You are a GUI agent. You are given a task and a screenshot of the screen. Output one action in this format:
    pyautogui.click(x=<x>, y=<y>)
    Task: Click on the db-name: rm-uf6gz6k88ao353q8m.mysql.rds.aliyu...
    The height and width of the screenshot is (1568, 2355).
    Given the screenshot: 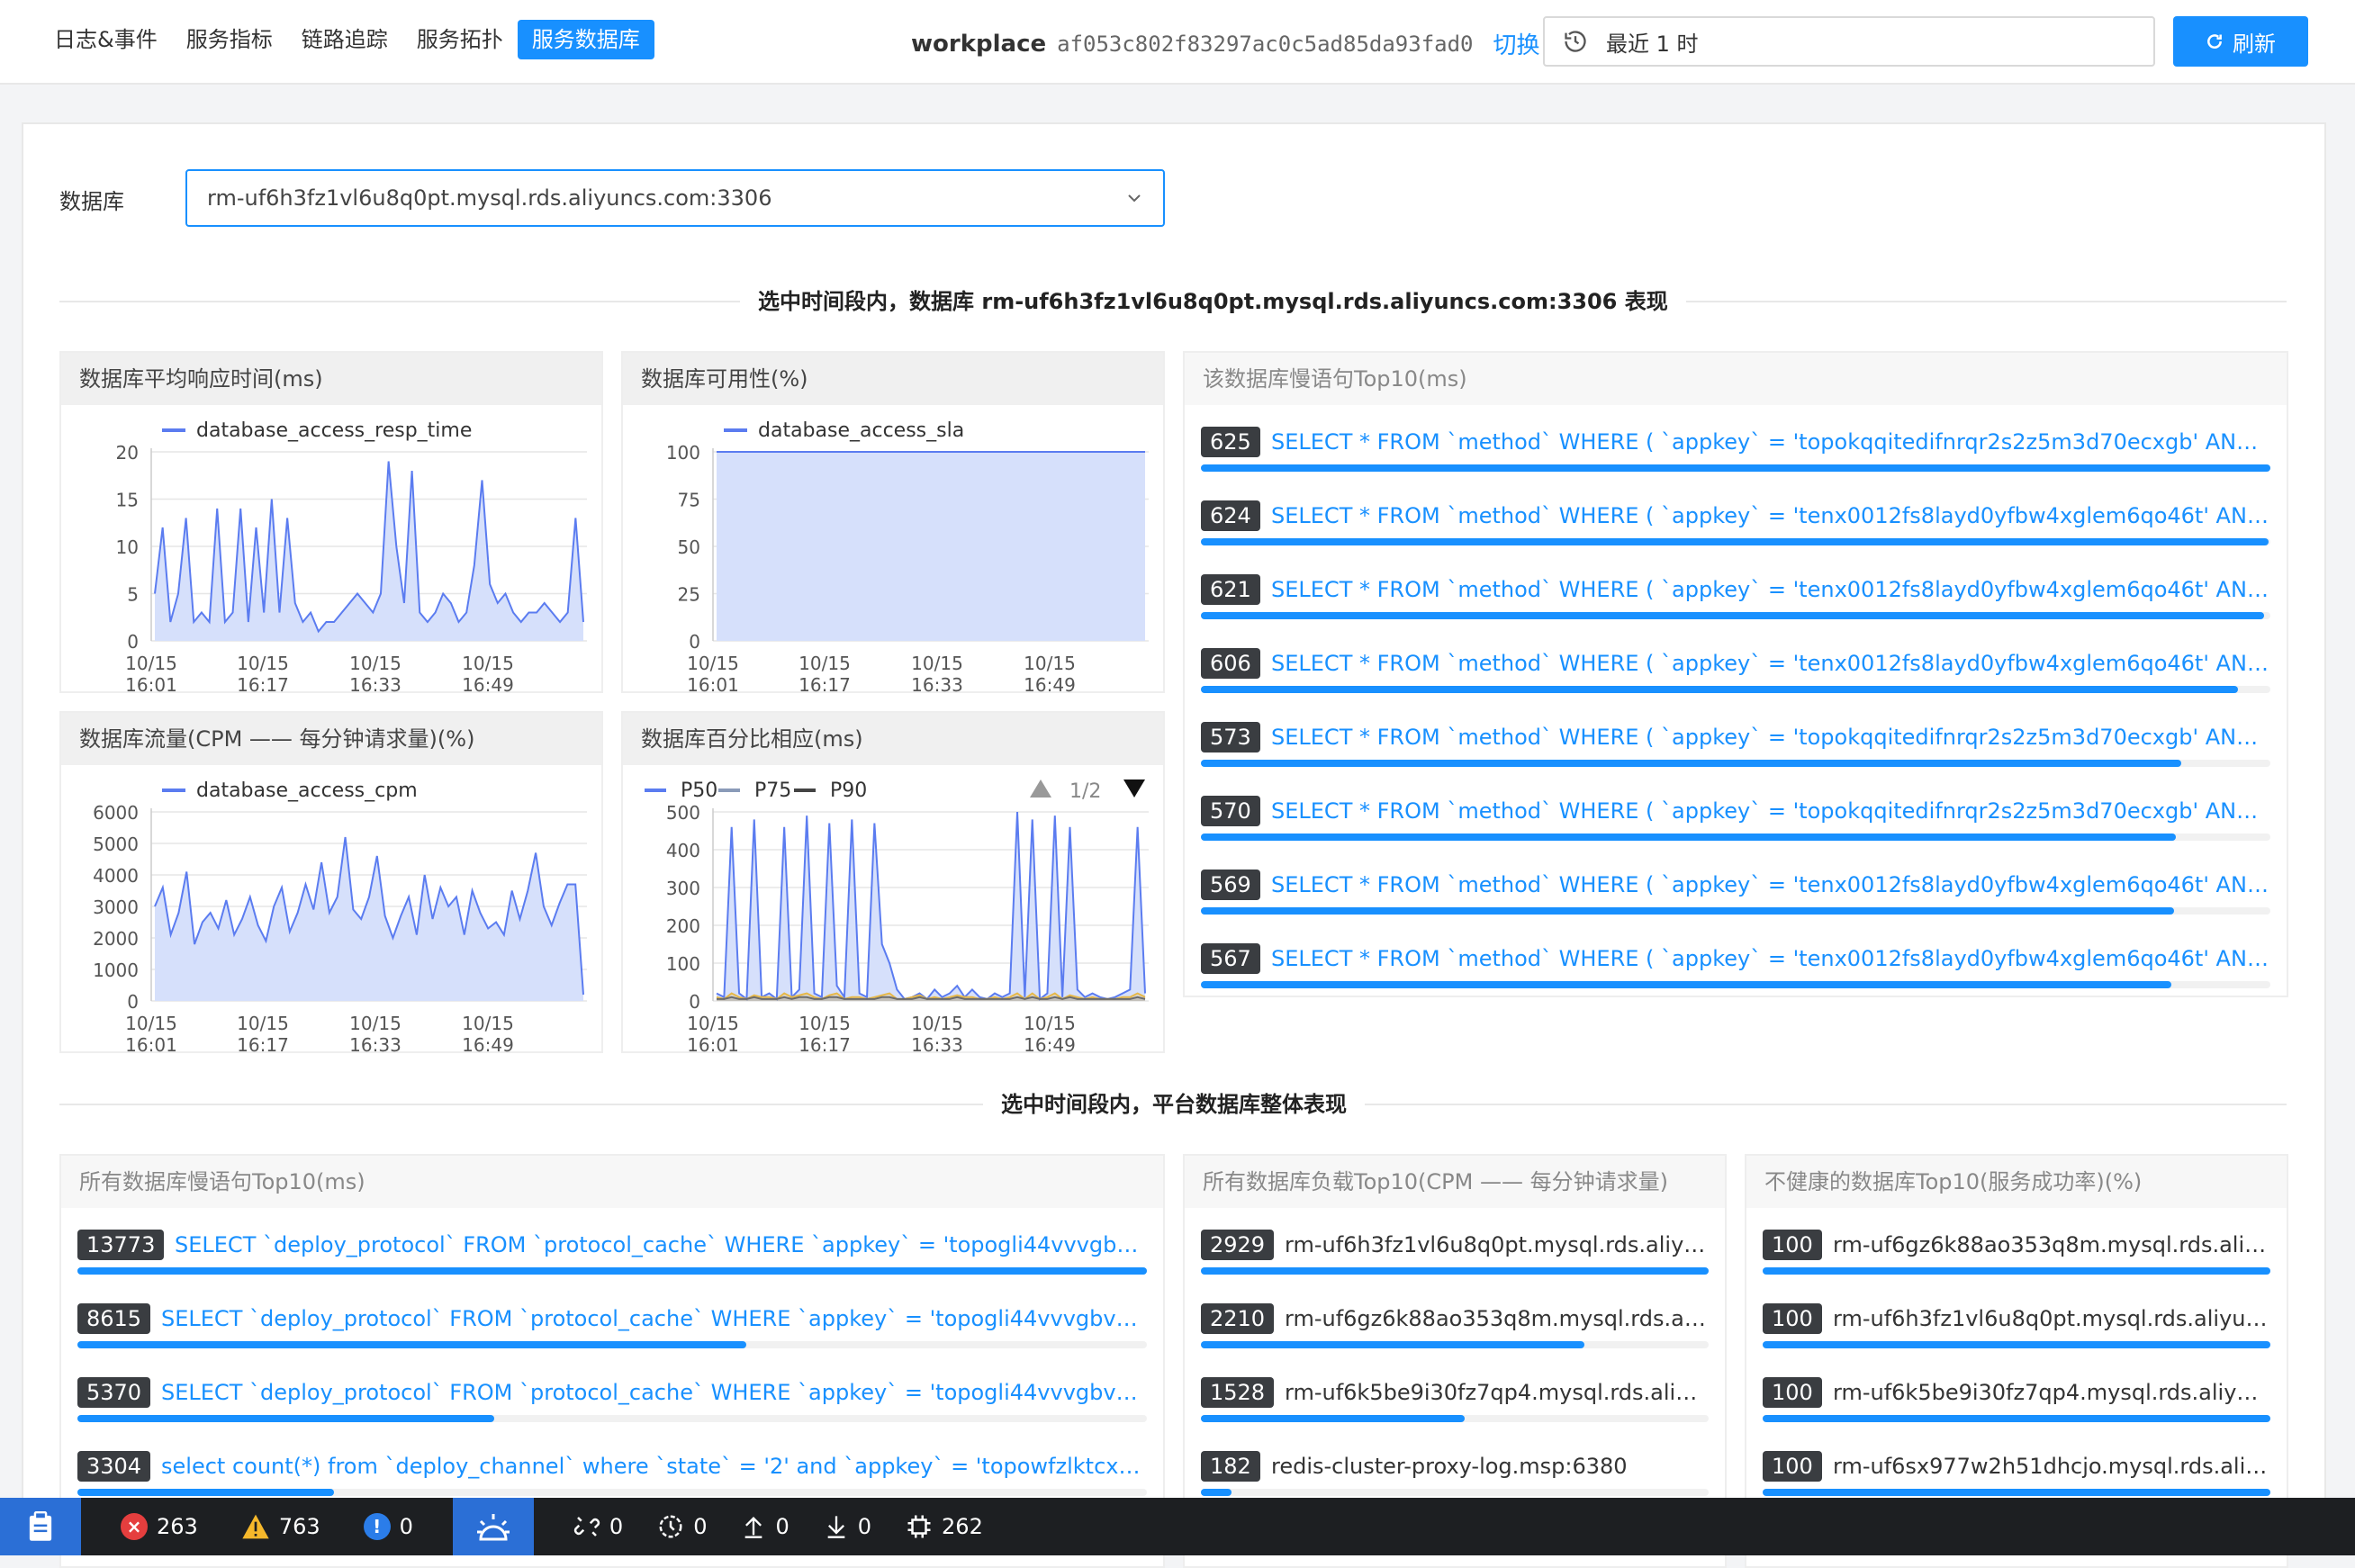 What is the action you would take?
    pyautogui.click(x=2051, y=1245)
    